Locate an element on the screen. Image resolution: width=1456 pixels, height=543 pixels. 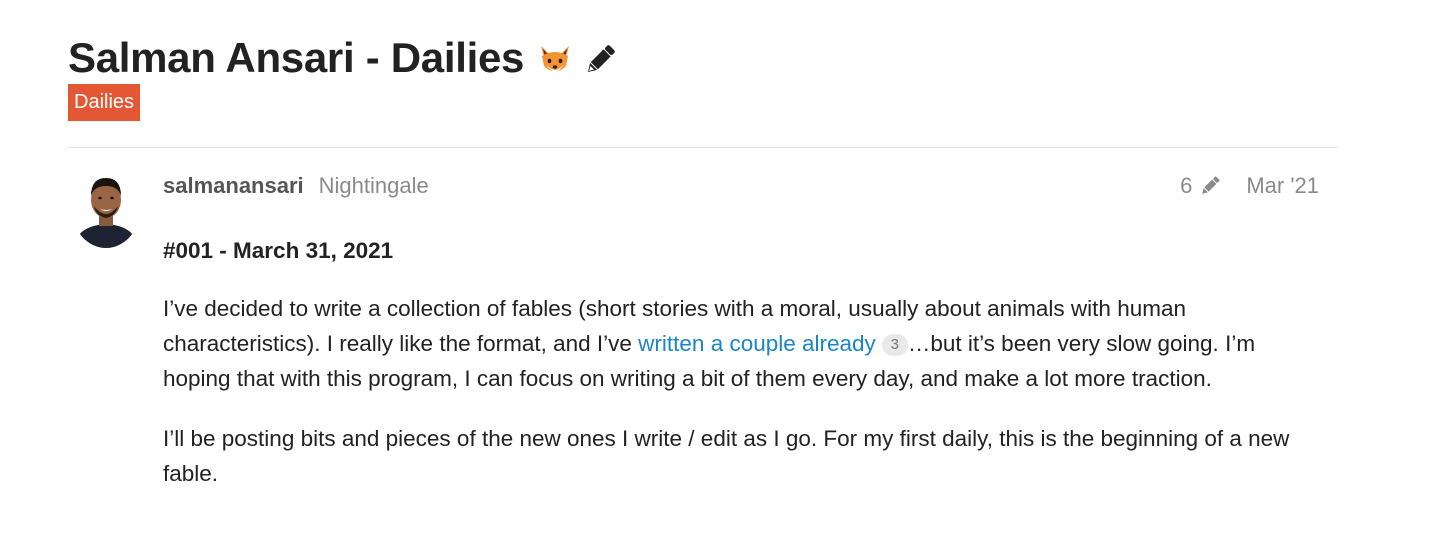
pencil-icon is located at coordinates (600, 60).